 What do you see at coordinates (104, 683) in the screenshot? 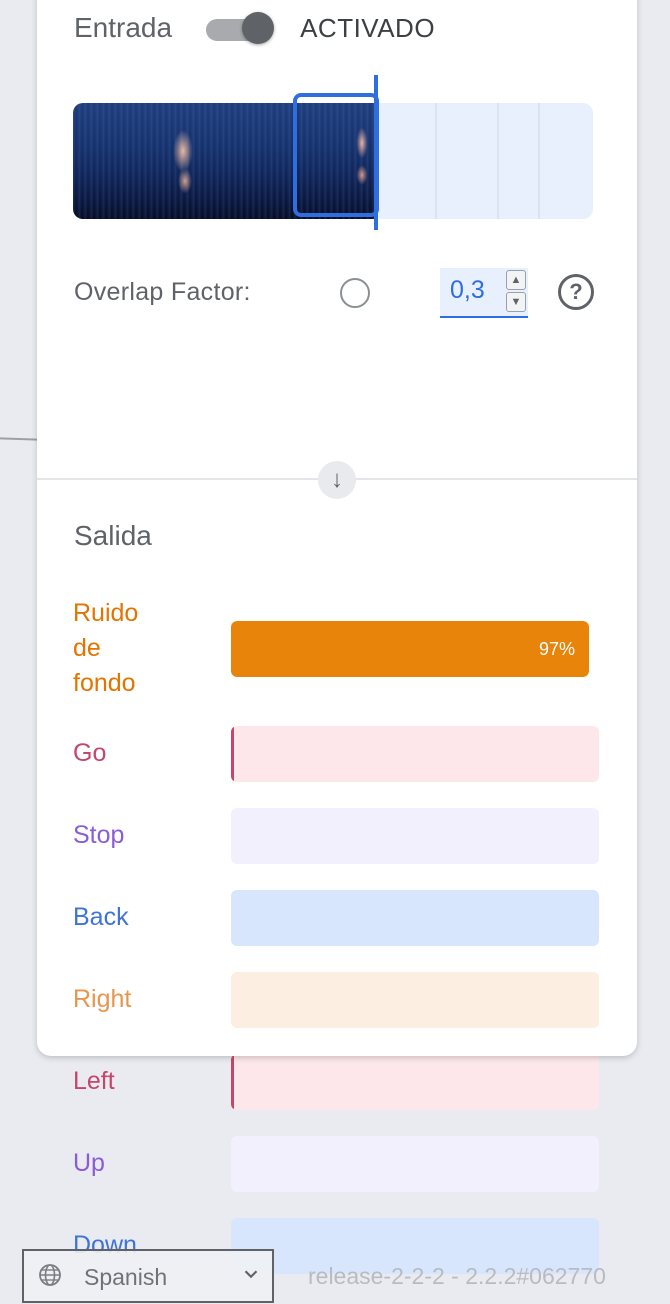
I see `output-label-line: fondo` at bounding box center [104, 683].